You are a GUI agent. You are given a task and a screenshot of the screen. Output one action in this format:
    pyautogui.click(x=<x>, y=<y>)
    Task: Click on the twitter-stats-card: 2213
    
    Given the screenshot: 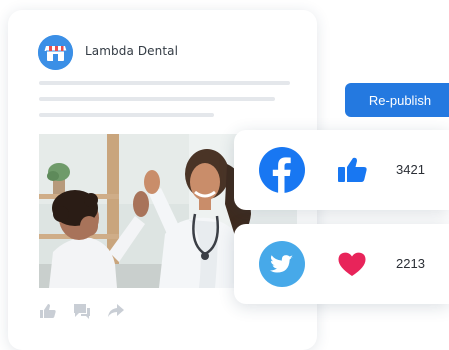 What is the action you would take?
    pyautogui.click(x=341, y=264)
    